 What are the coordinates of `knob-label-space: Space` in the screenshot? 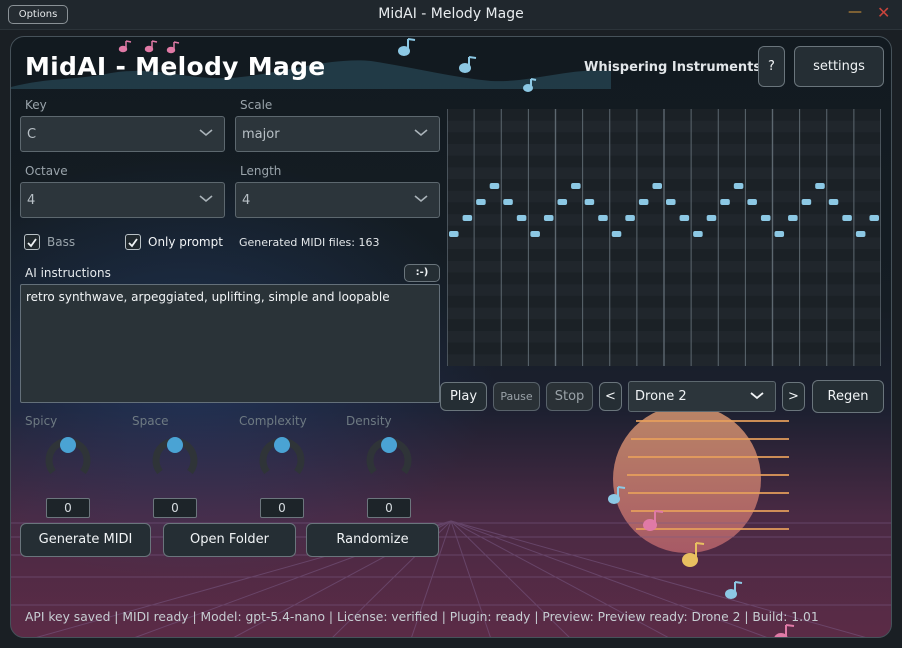 It's located at (150, 421).